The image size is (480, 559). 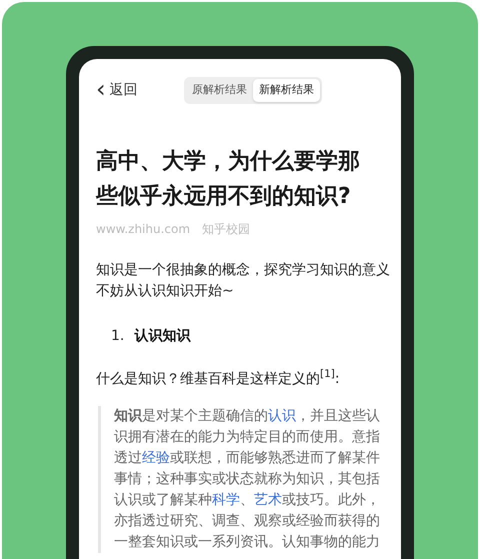 I want to click on quote-paragraph: 知识是对某个主题确信的认识，并且这些认识拥有潜在的能力为特定目的而使用。意指透过经验或联想，而能够熟悉进而了解某件事情；这种事实或状态就称为知识，其包括认识或了解某种科学、艺术或技巧。此外，亦指透过研究、调查、观察或经验而获得的一整套知识或一系列资讯。认知事物的能力, so click(x=247, y=479).